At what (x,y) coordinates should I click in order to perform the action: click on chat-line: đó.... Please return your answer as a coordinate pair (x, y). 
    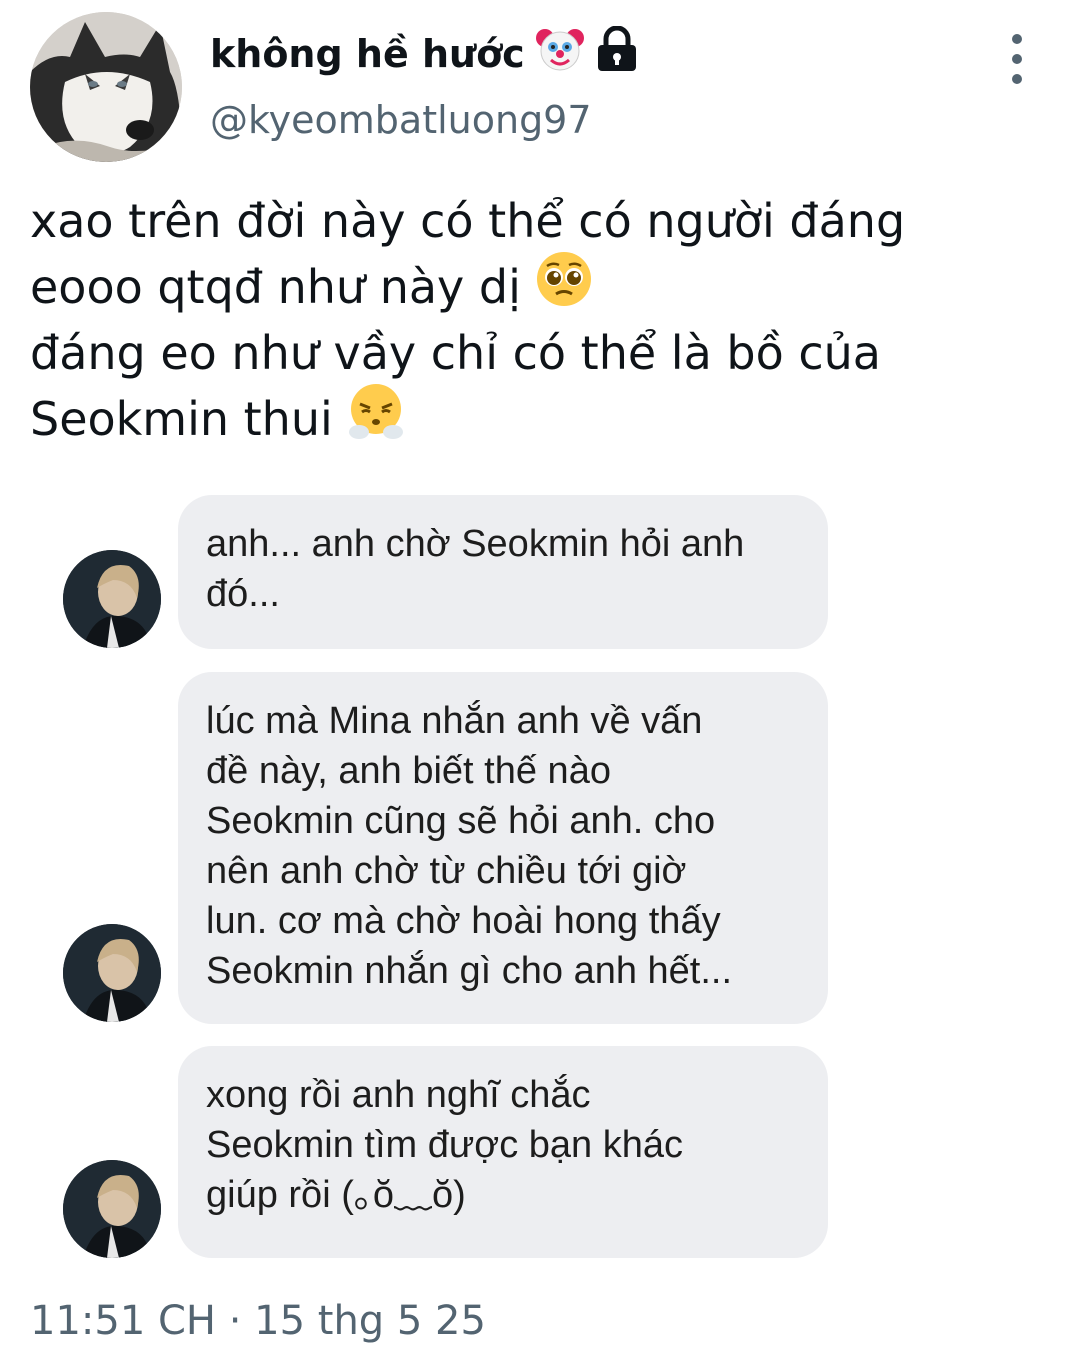
    Looking at the image, I should click on (243, 594).